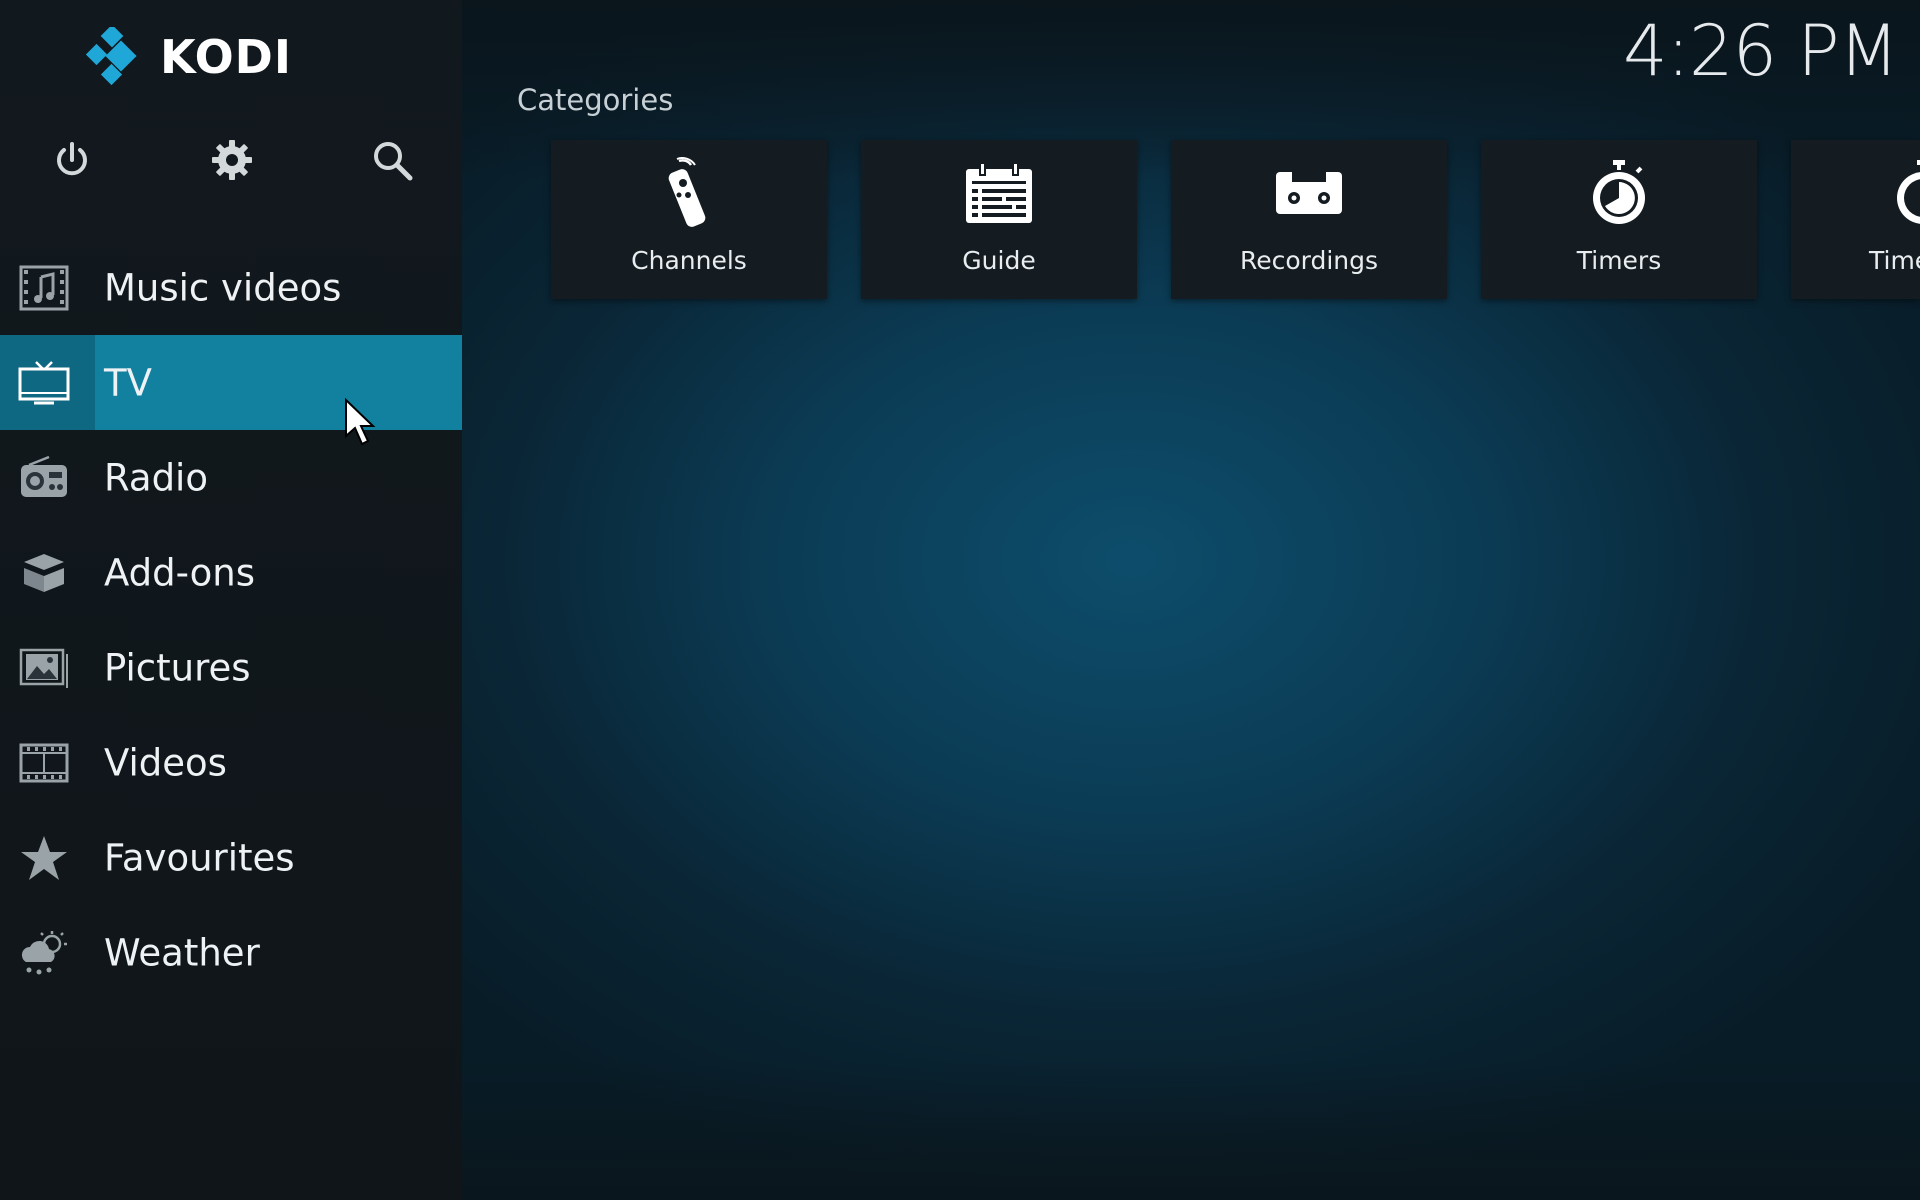 This screenshot has width=1920, height=1200. I want to click on tv-icon, so click(44, 383).